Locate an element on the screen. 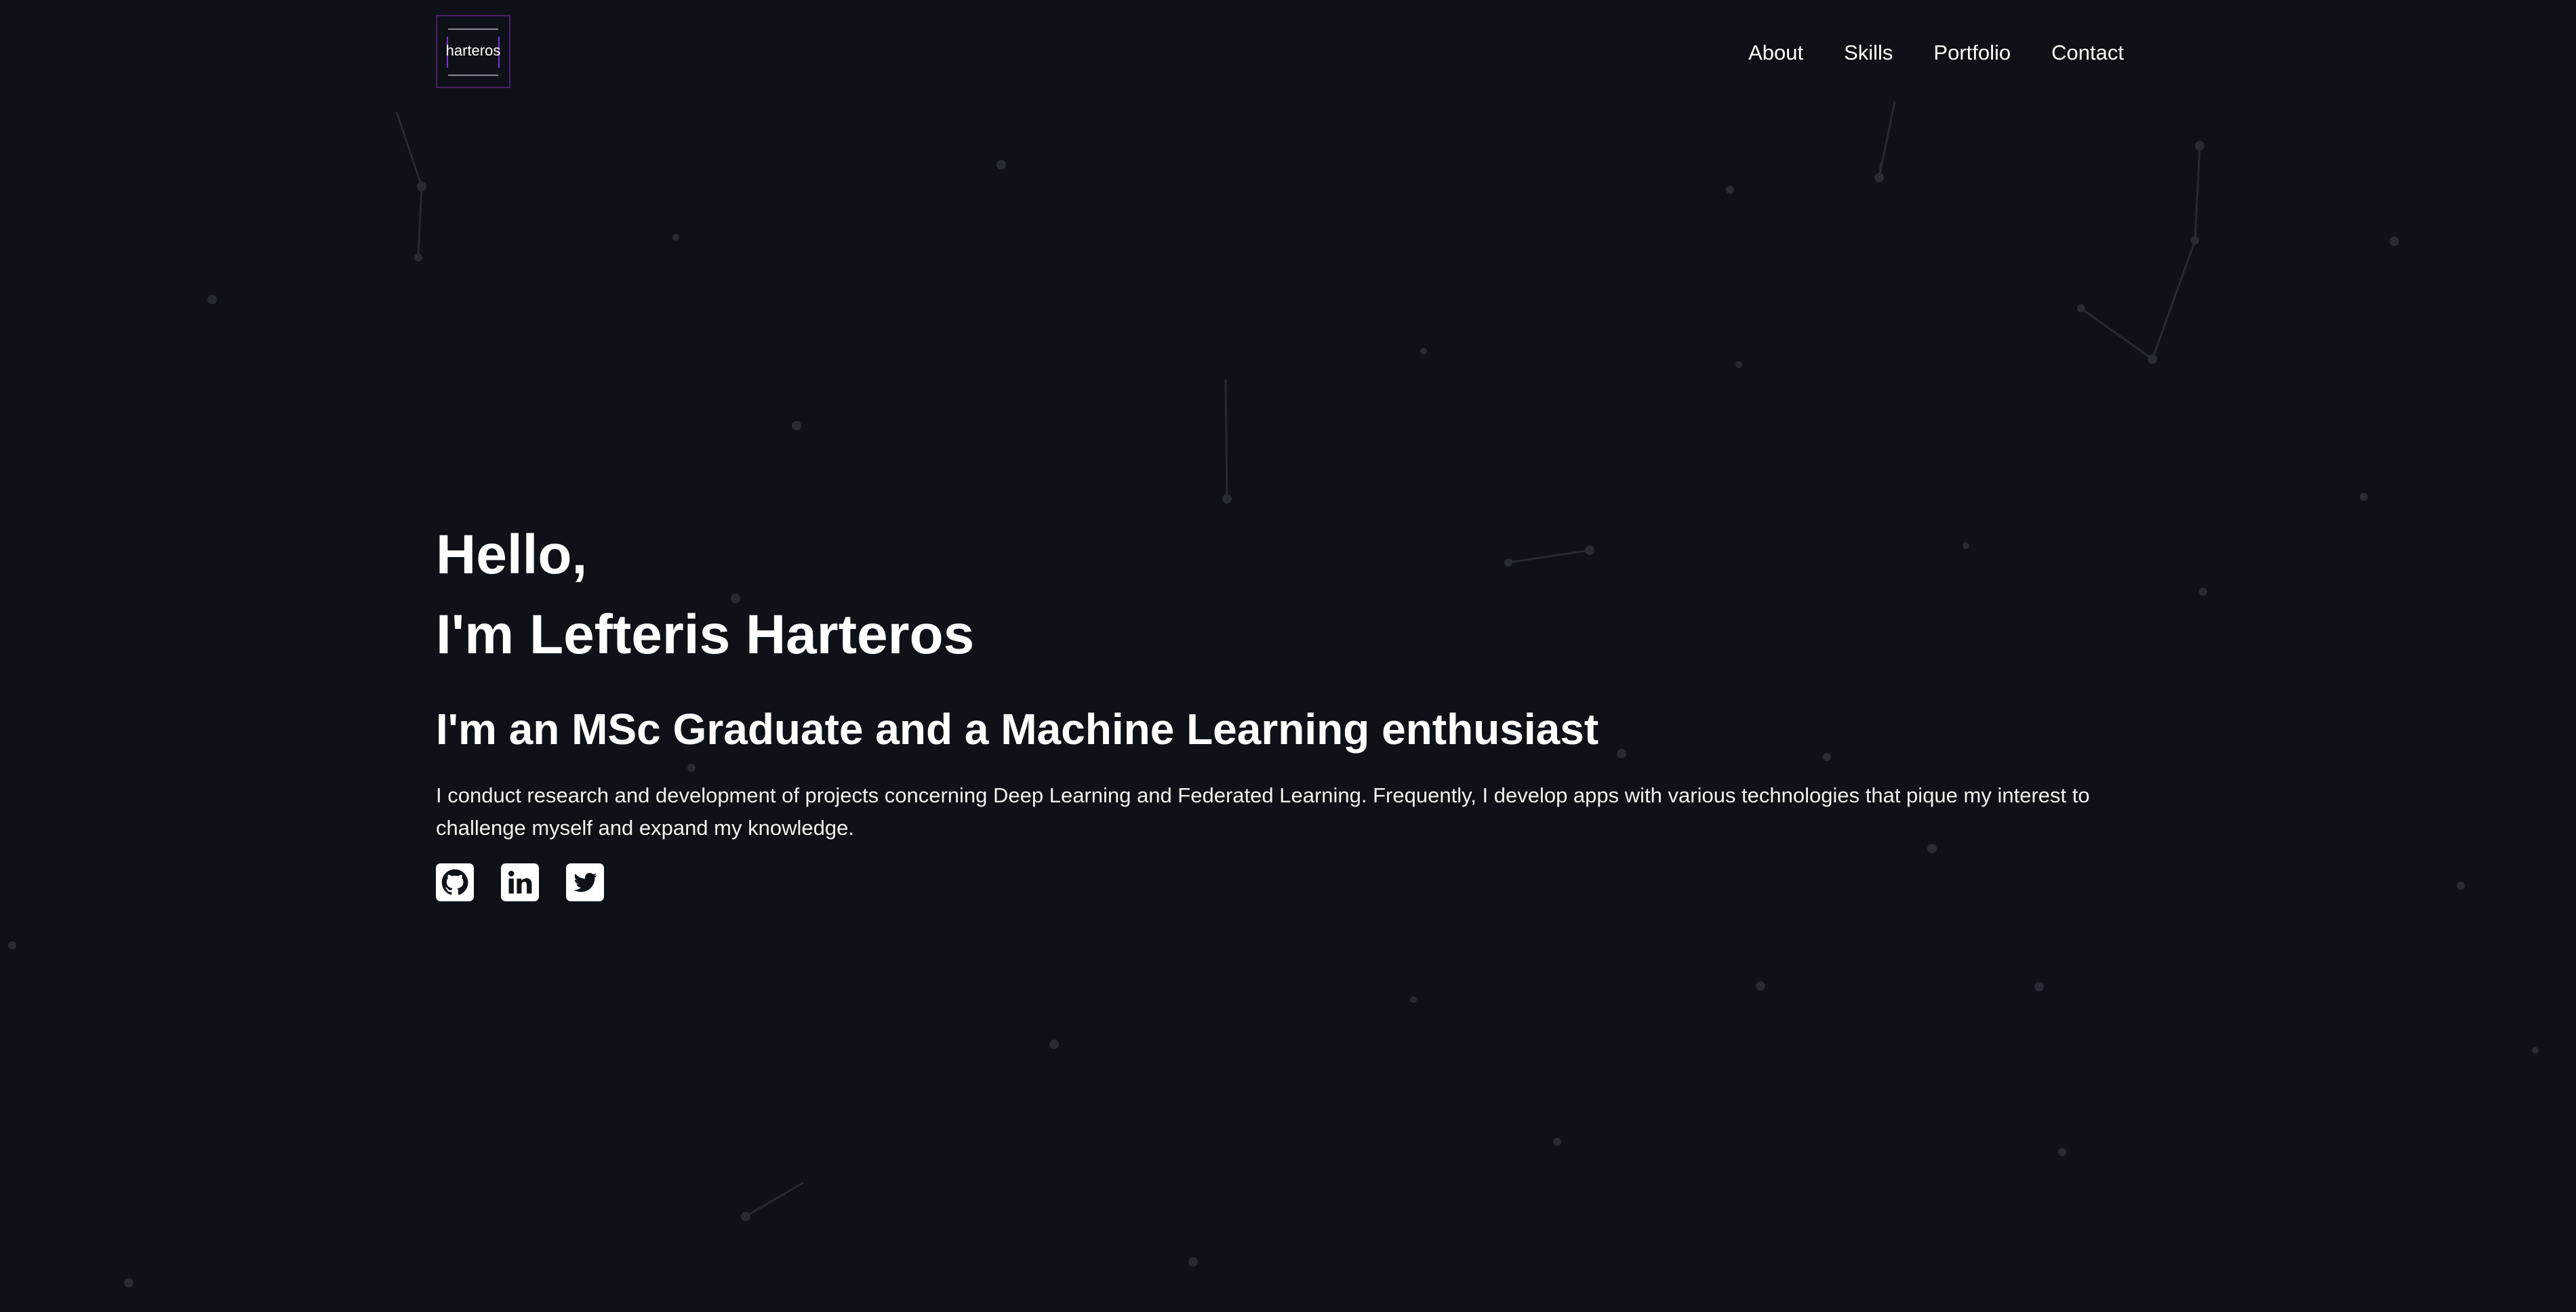 The height and width of the screenshot is (1312, 2576). linkedin-link is located at coordinates (520, 882).